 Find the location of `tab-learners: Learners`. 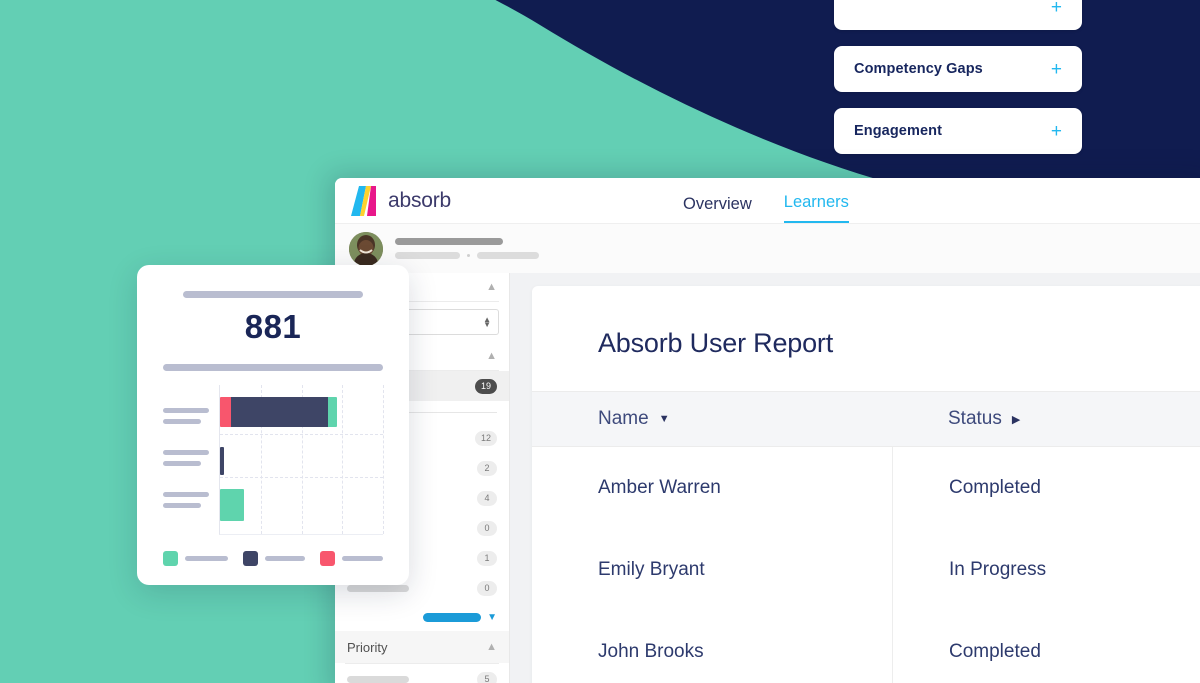

tab-learners: Learners is located at coordinates (816, 208).